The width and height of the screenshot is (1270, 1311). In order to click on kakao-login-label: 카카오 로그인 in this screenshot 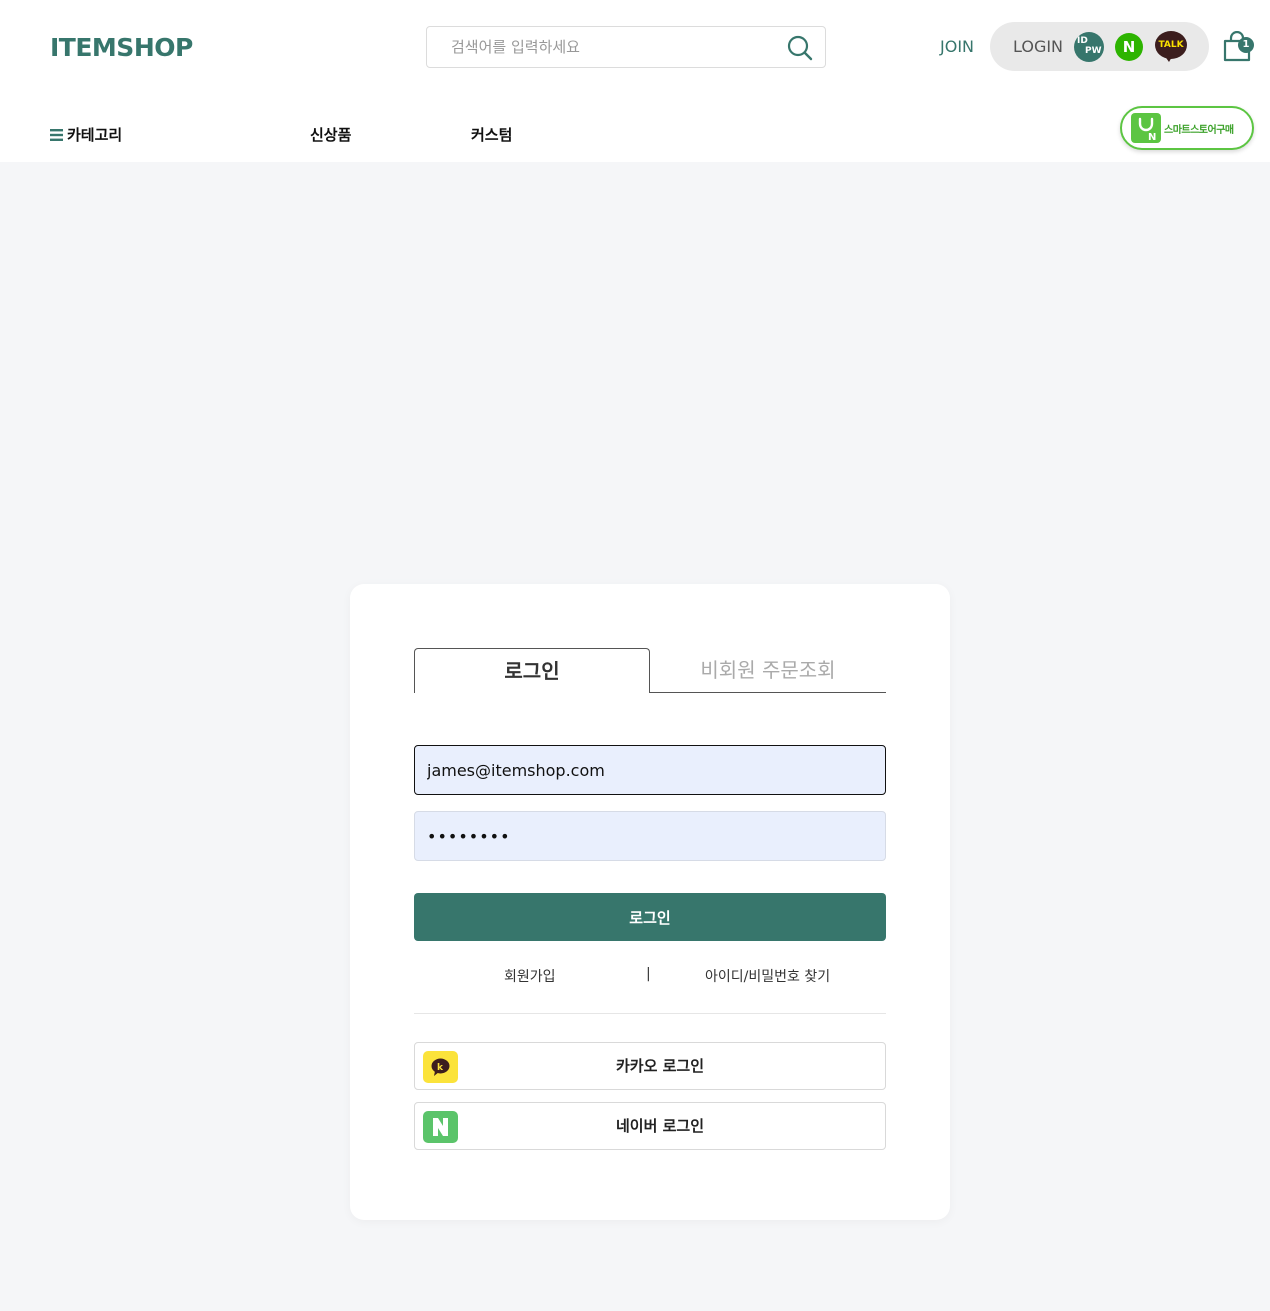, I will do `click(660, 1066)`.